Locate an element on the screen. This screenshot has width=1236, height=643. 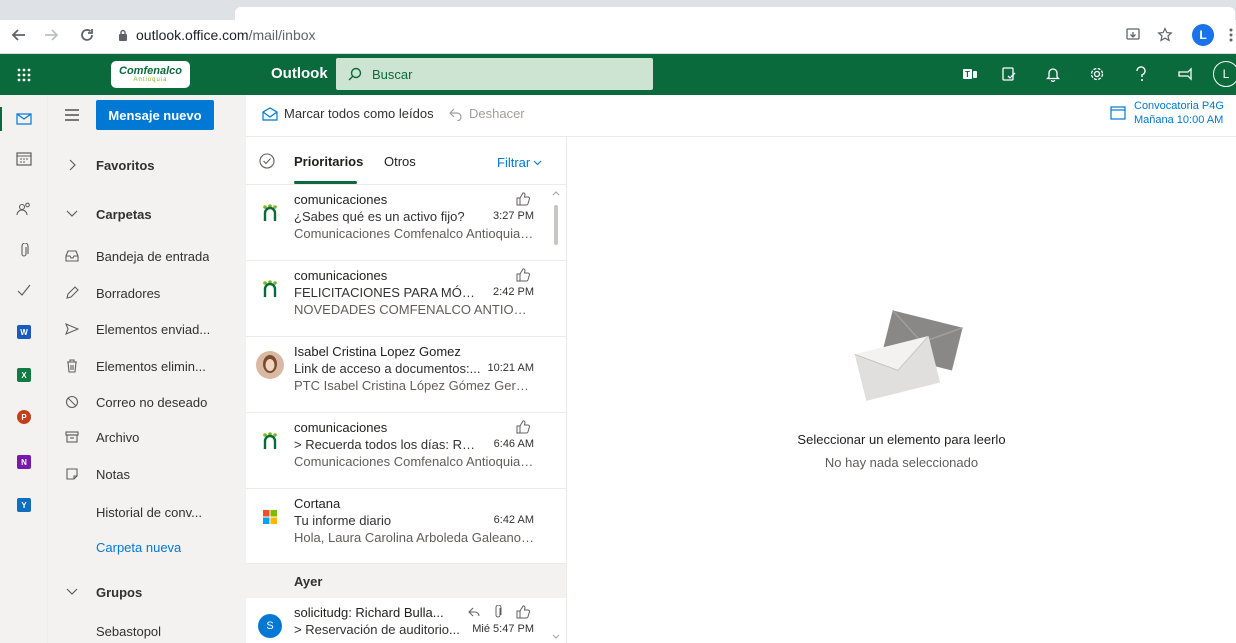
group-label: Sebastopol is located at coordinates (129, 631).